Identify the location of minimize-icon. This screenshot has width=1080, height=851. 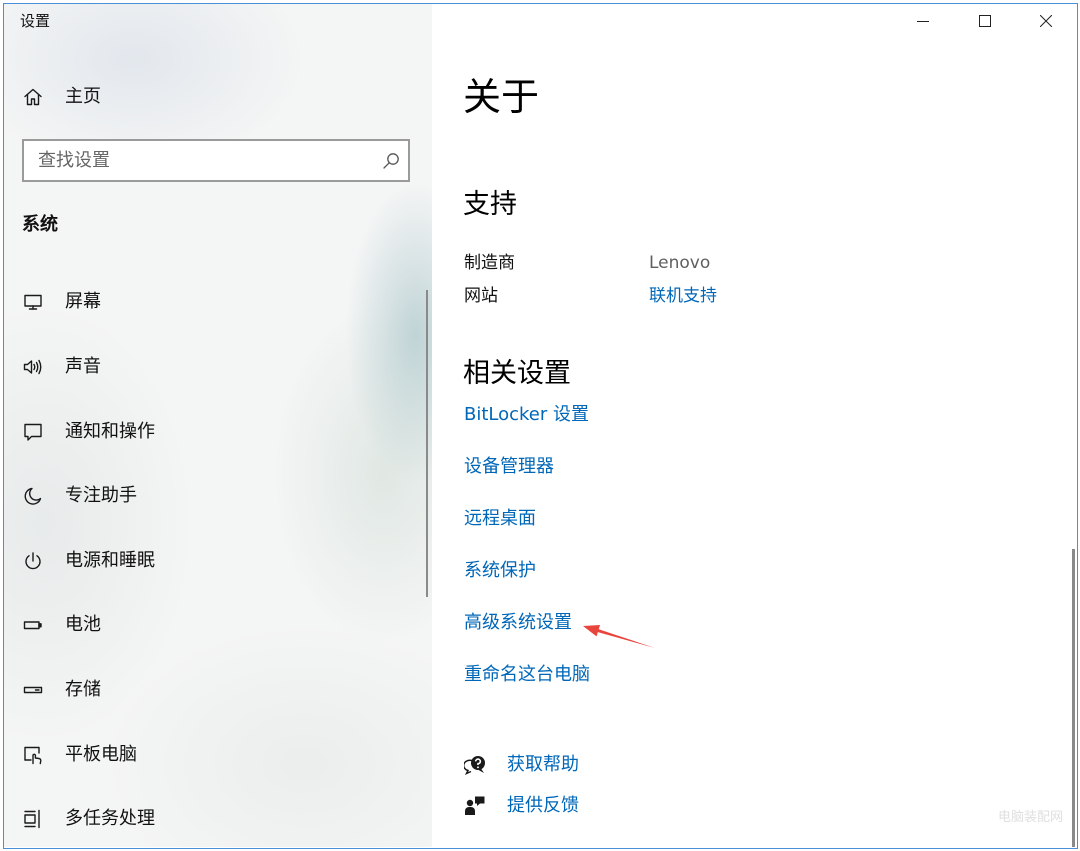
(923, 21).